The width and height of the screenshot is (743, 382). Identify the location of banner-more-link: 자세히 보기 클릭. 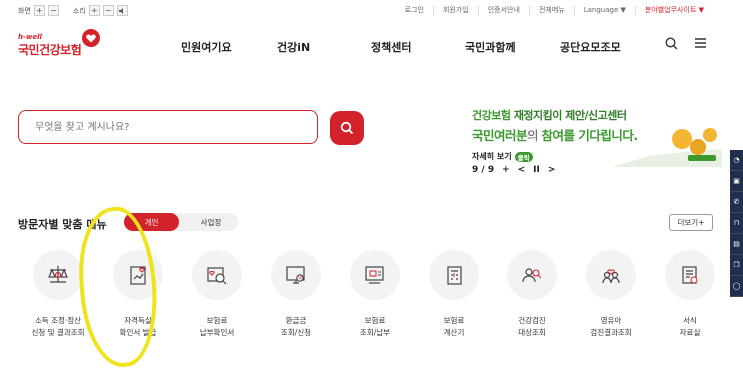
(502, 156).